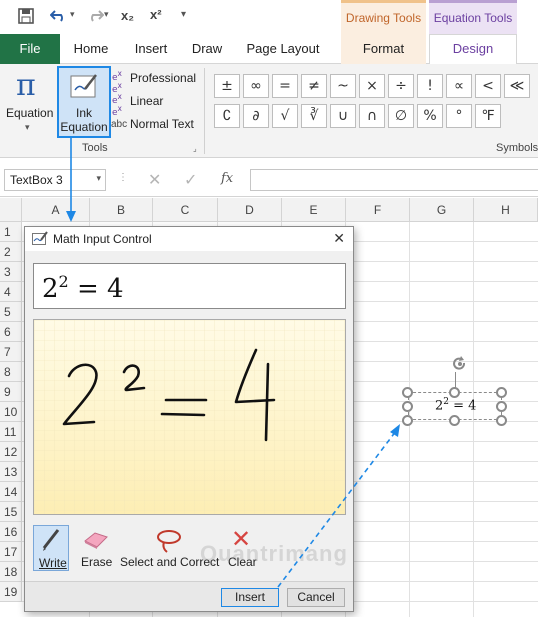 The width and height of the screenshot is (538, 617). What do you see at coordinates (395, 430) in the screenshot?
I see `arrowhead-up` at bounding box center [395, 430].